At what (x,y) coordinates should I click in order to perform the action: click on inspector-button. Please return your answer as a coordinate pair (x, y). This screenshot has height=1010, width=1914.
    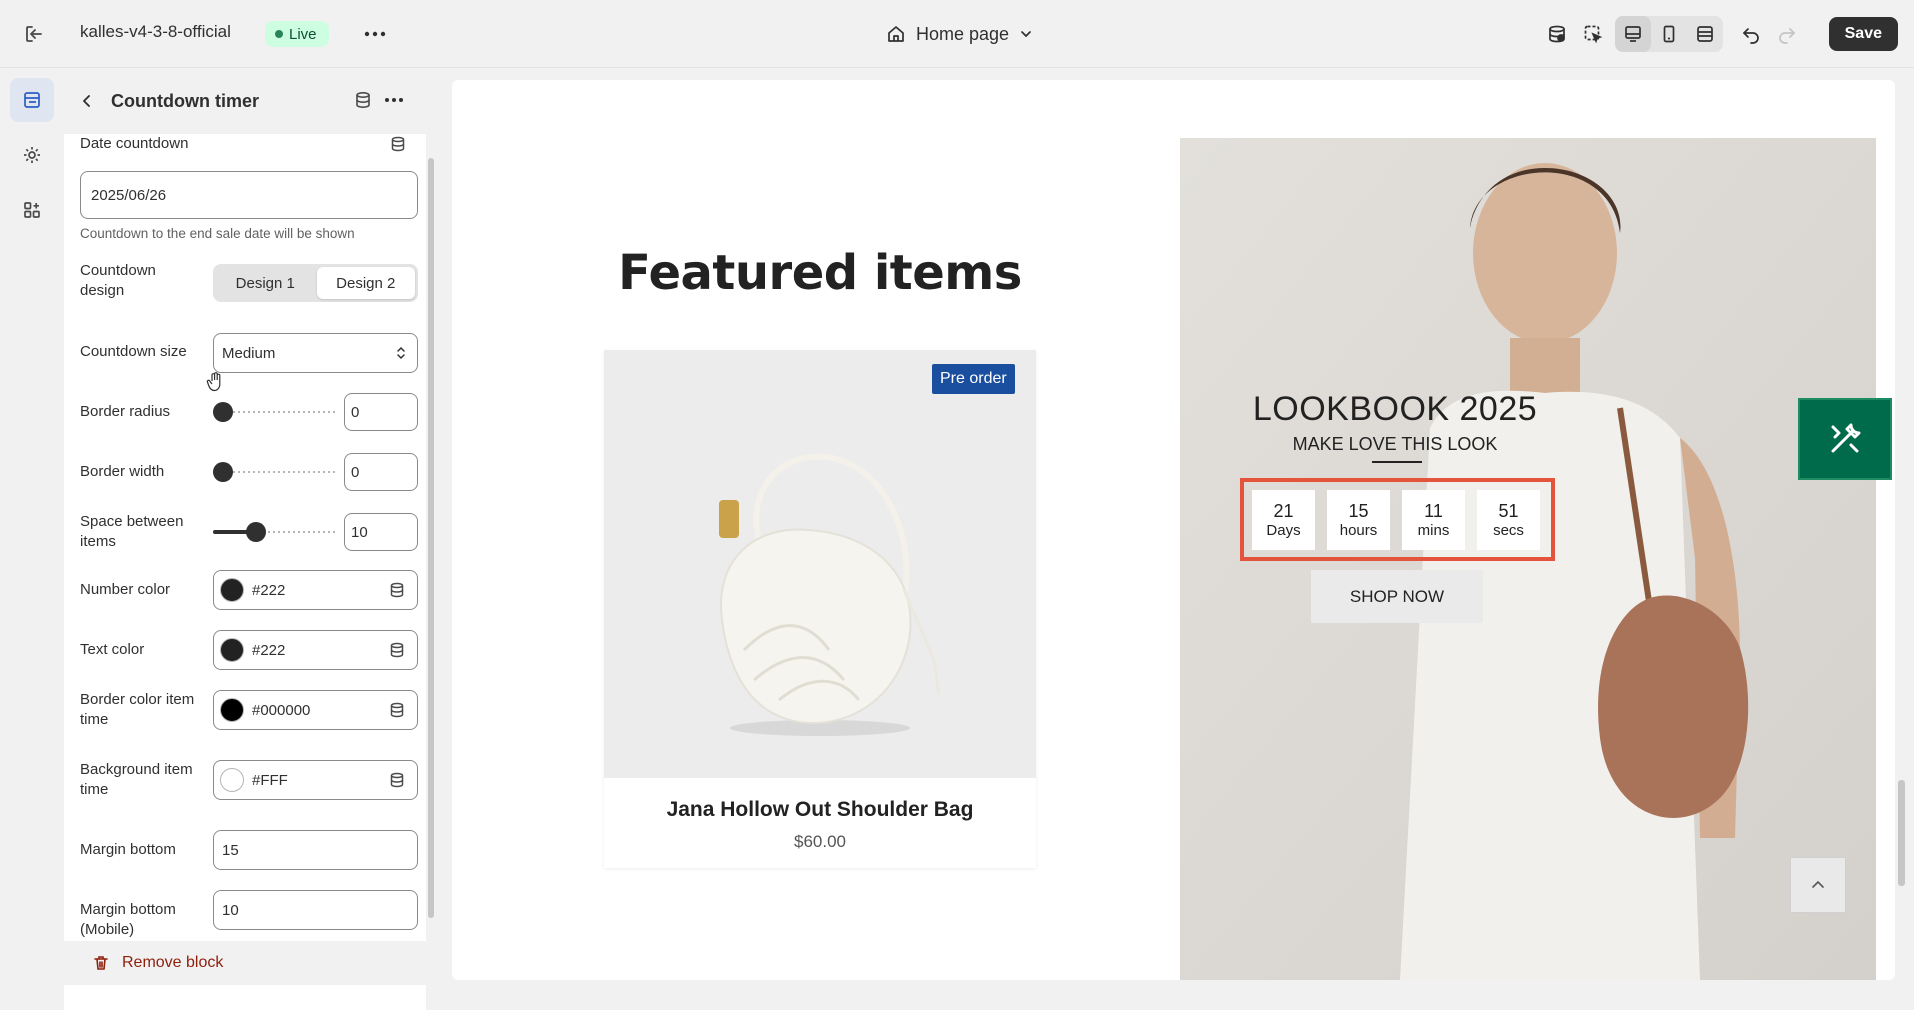
    Looking at the image, I should click on (1593, 34).